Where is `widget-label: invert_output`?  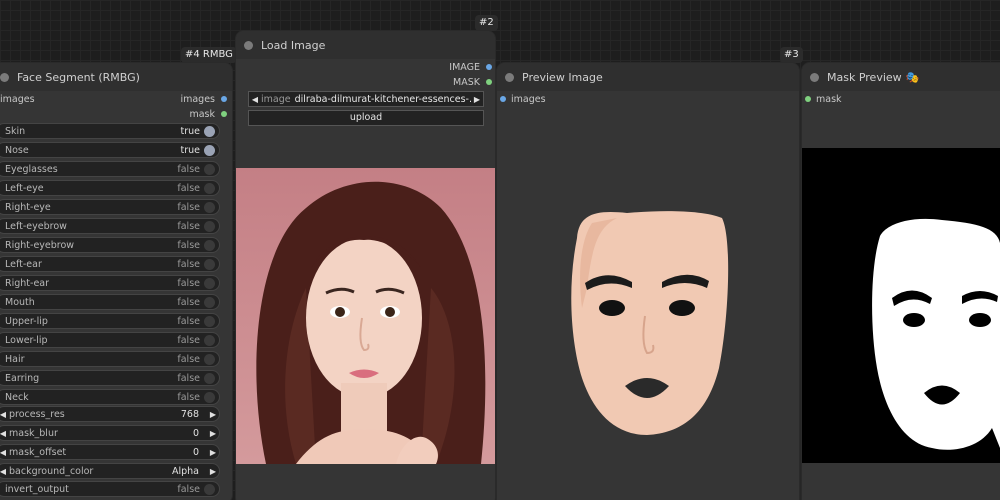 widget-label: invert_output is located at coordinates (37, 489).